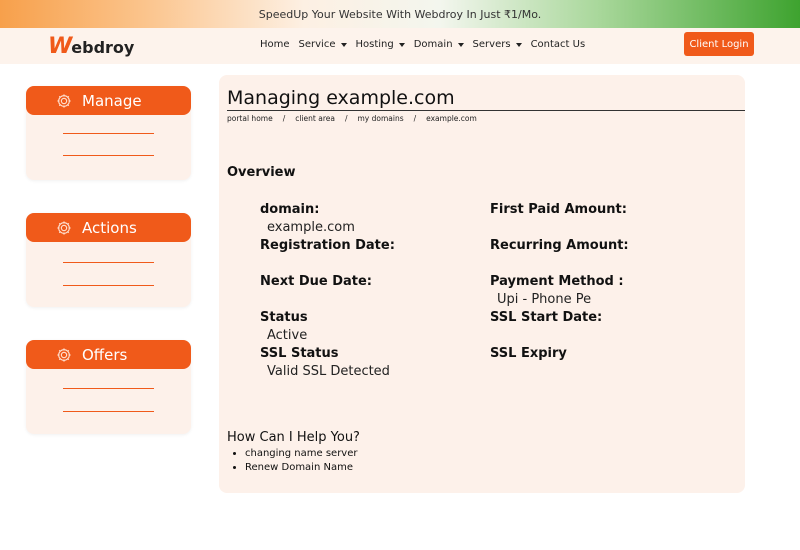 This screenshot has width=800, height=550. I want to click on payment-method-label: Payment Method :, so click(557, 281).